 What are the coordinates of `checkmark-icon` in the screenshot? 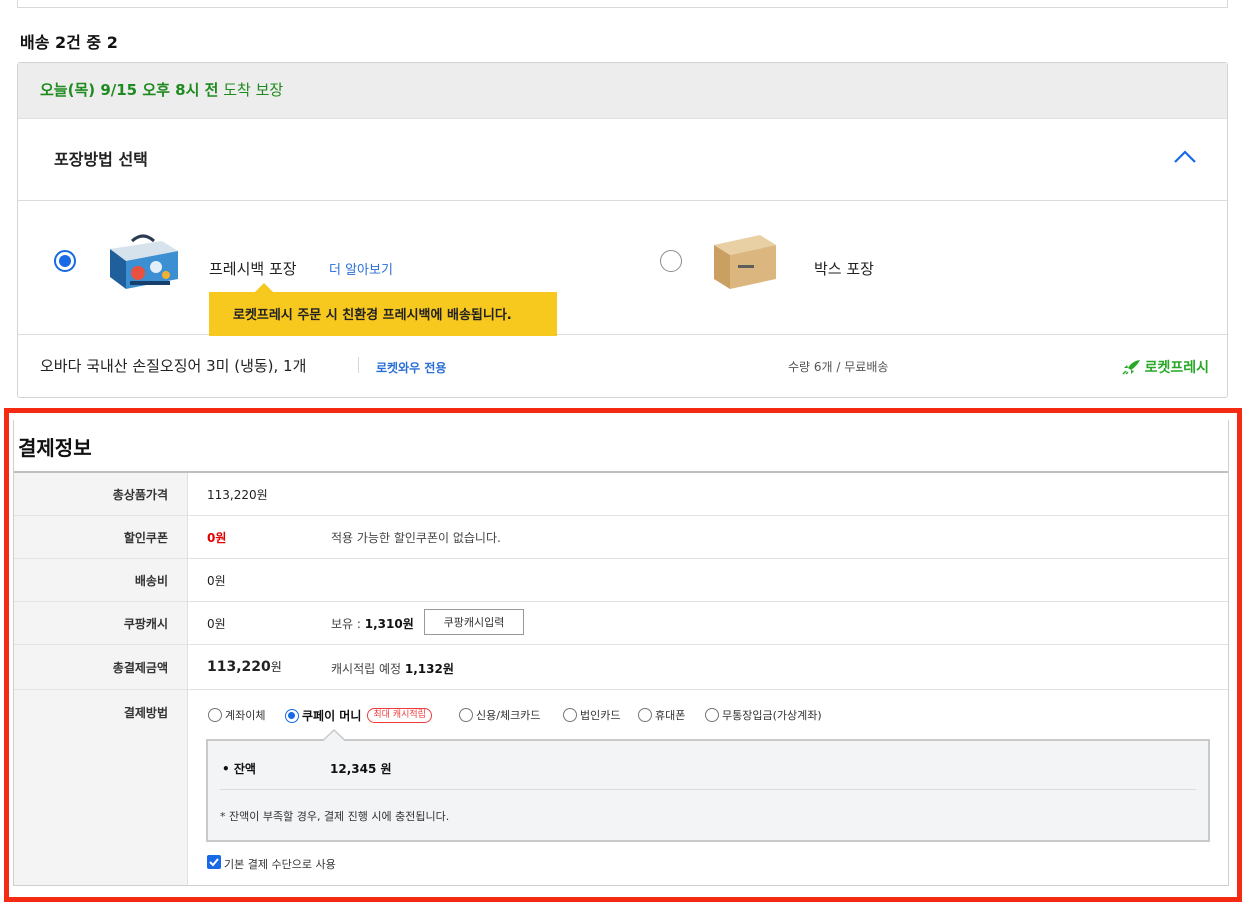 It's located at (214, 862).